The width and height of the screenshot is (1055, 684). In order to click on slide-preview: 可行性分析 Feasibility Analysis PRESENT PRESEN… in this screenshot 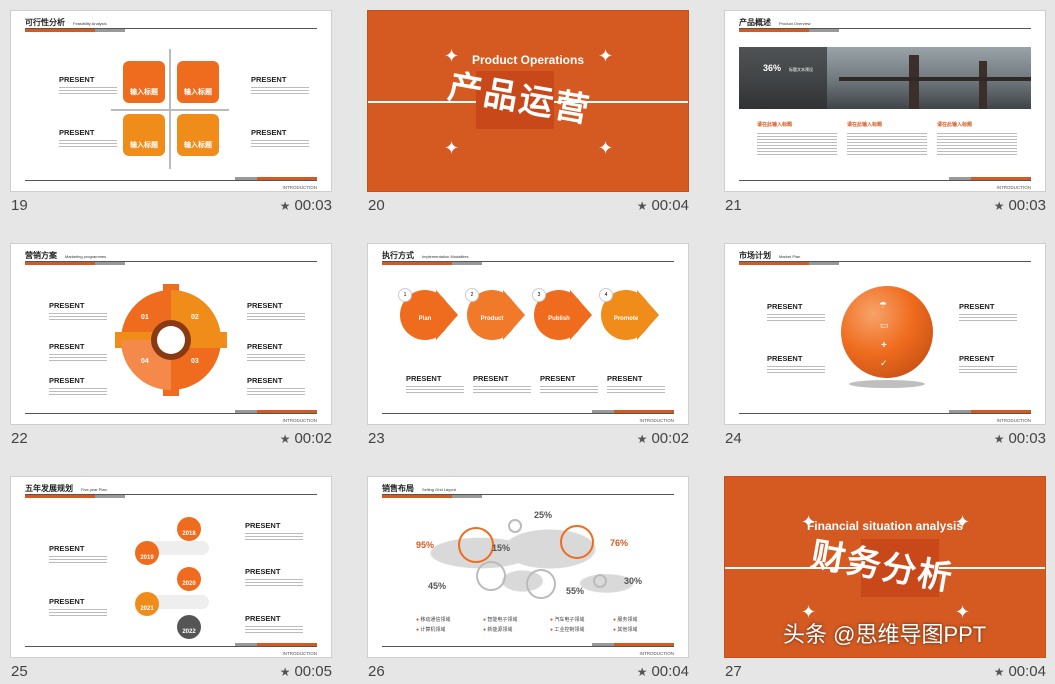, I will do `click(171, 101)`.